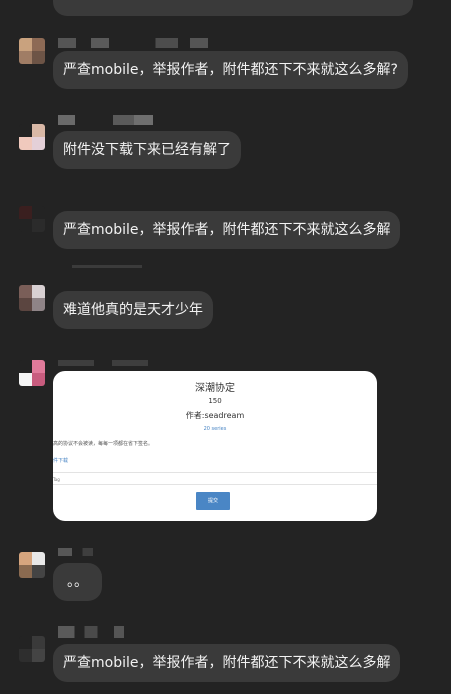 This screenshot has width=451, height=694. I want to click on message-text: 附件没下载下来已经有解了, so click(147, 150).